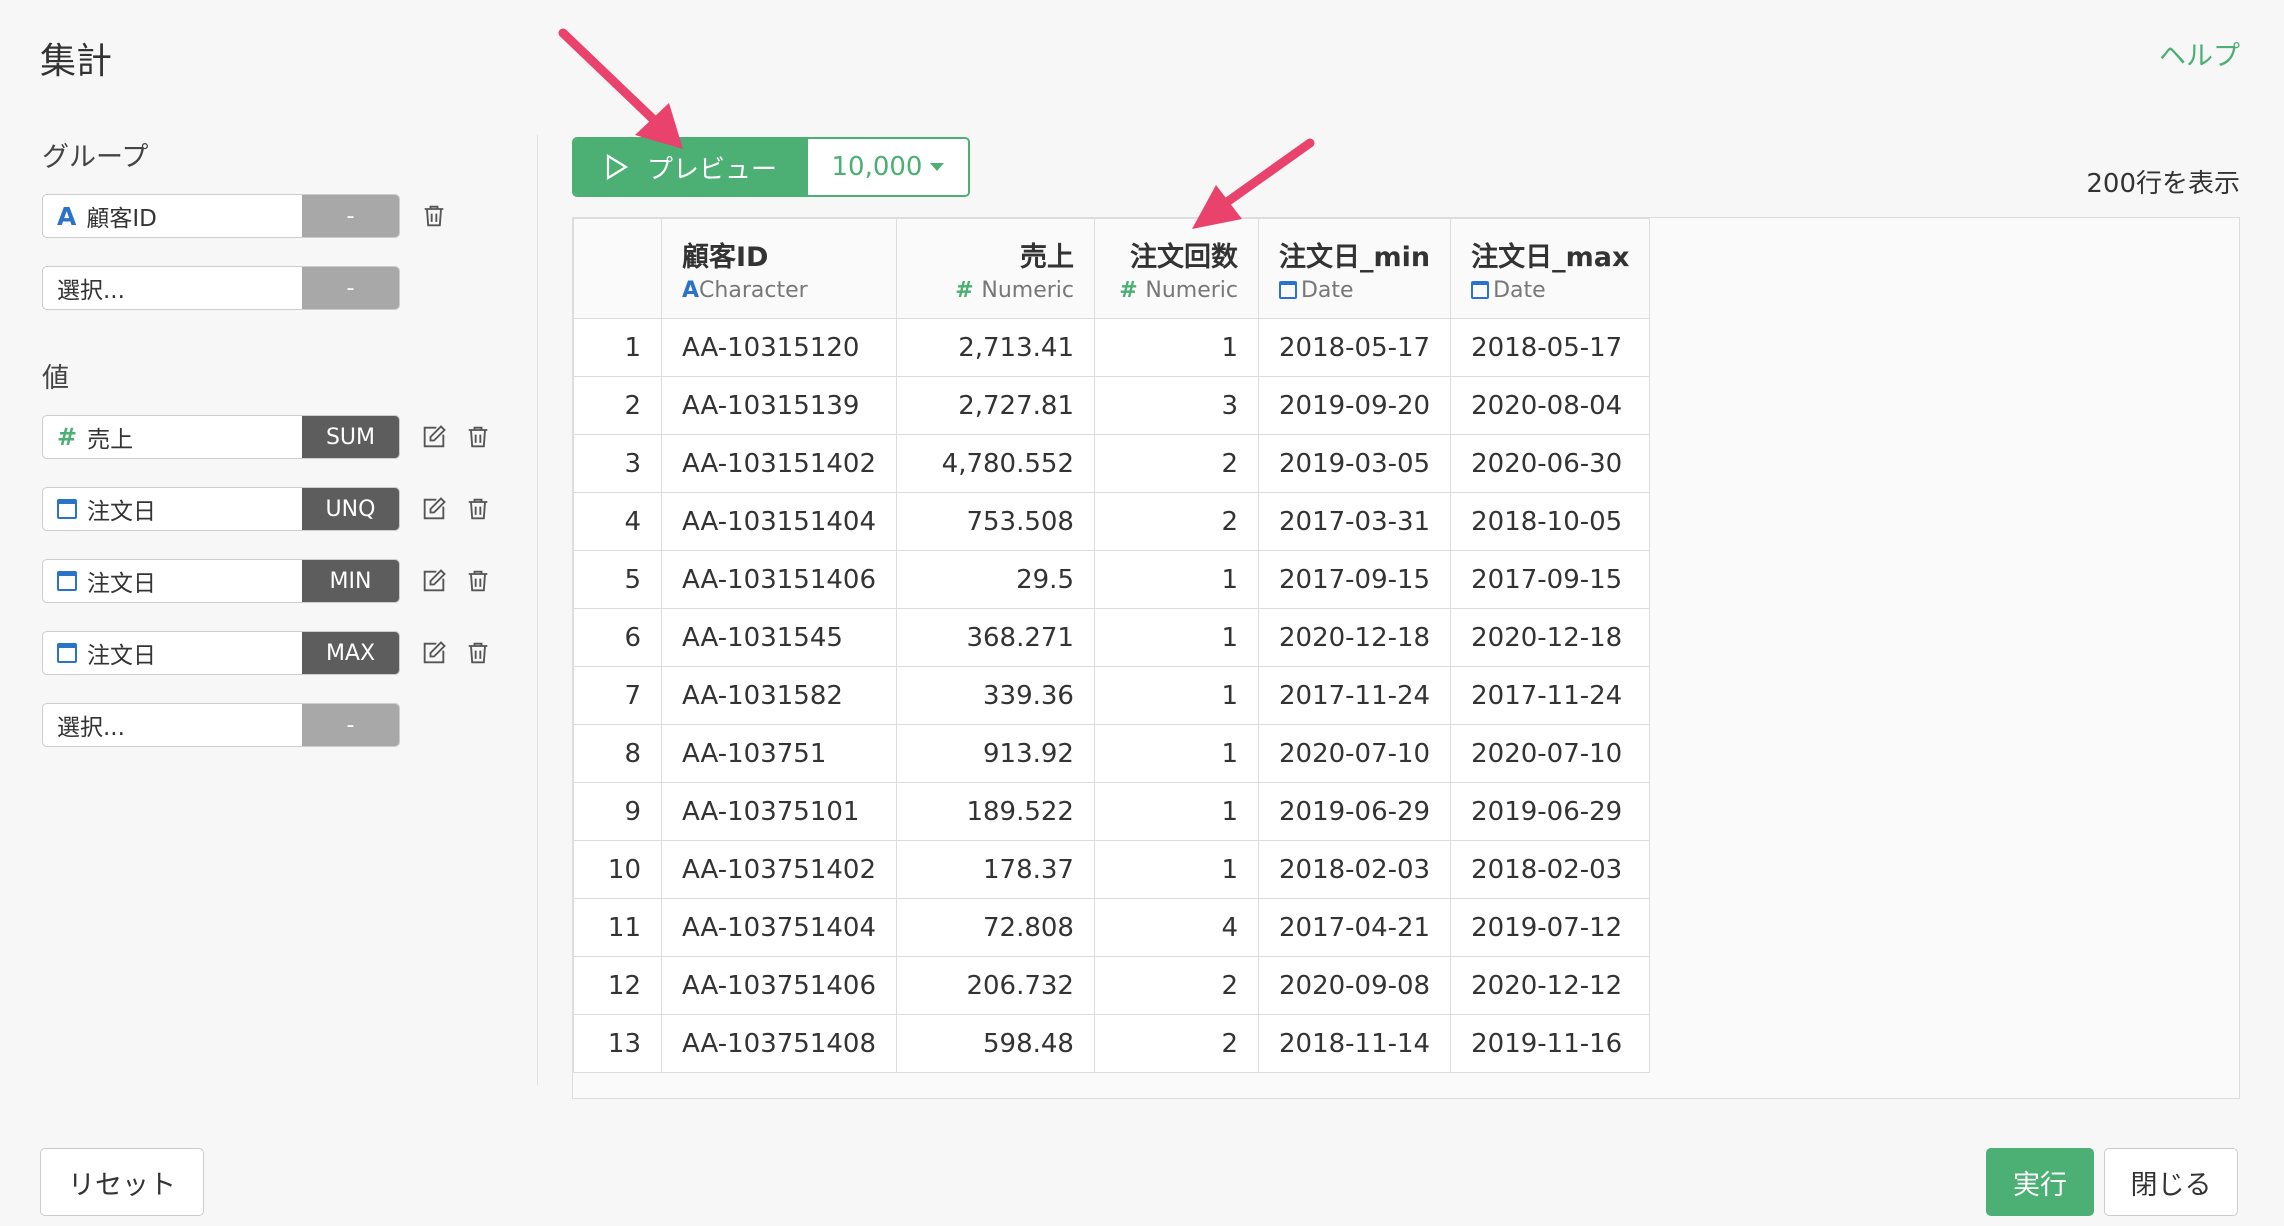  I want to click on table-cell: 2019-06-29, so click(1354, 811).